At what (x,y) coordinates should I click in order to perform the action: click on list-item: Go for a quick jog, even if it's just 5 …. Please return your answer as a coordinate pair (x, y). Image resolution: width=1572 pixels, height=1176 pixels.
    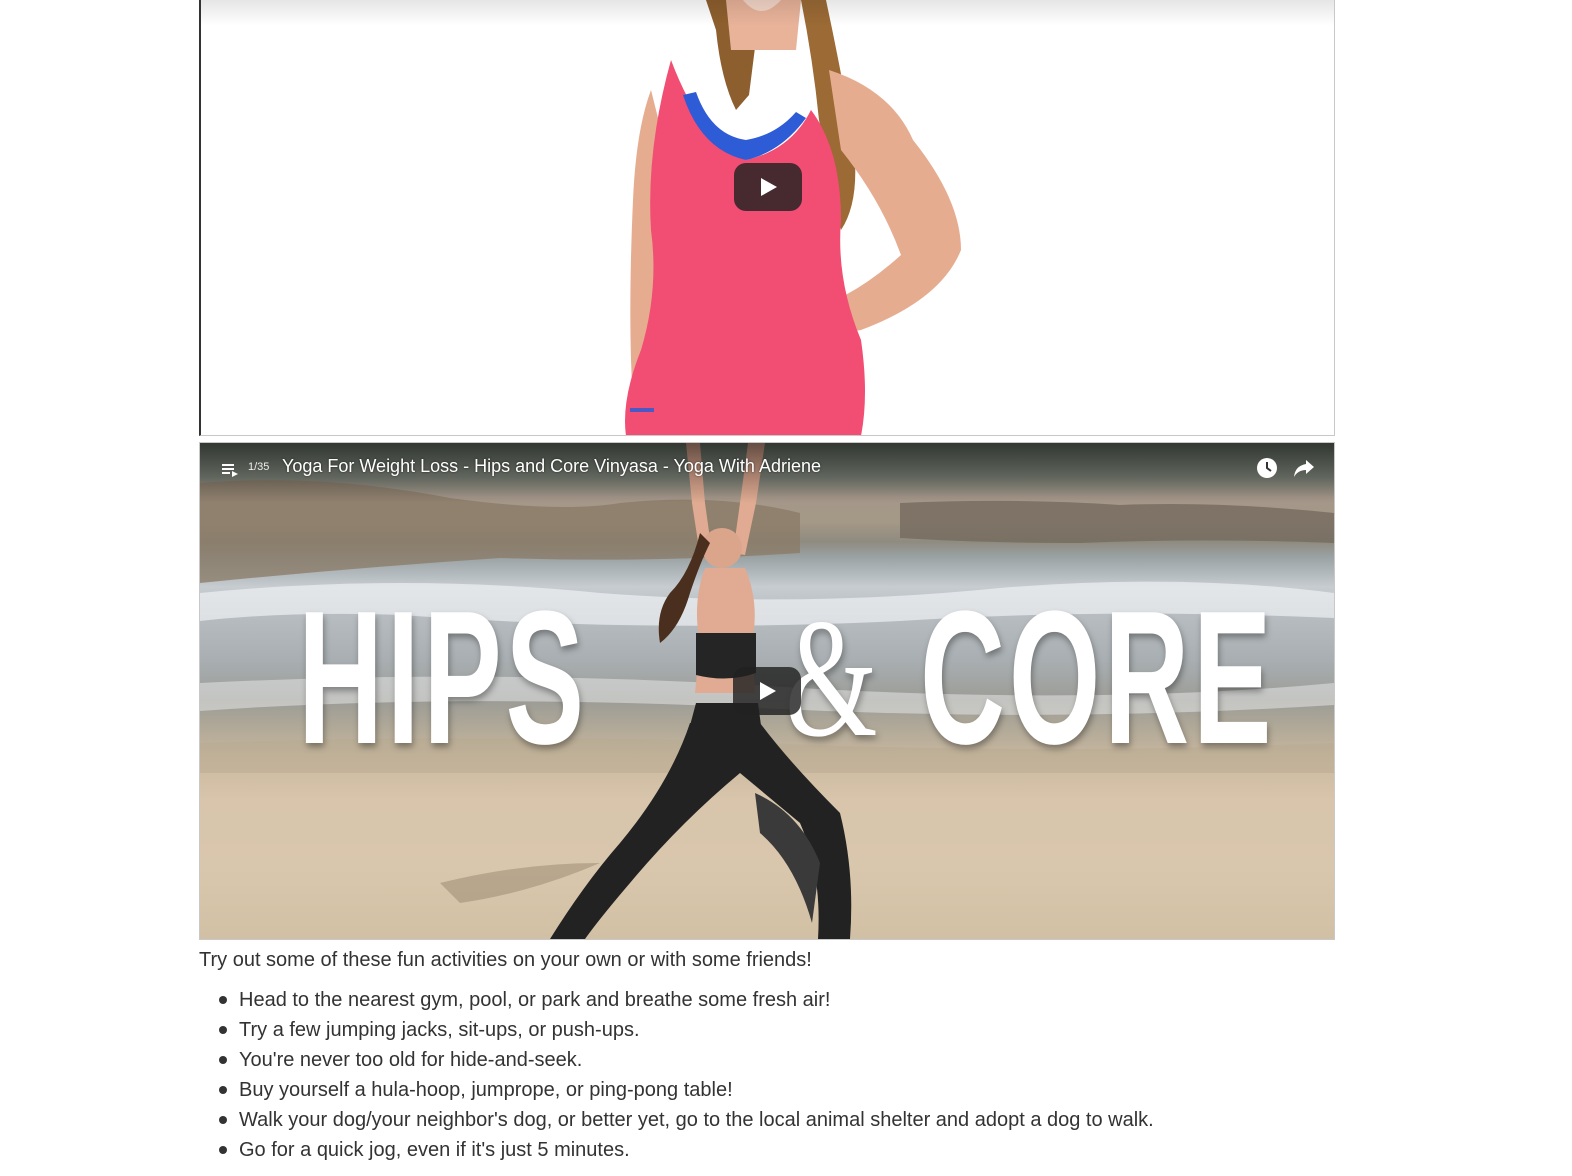
    Looking at the image, I should click on (686, 1150).